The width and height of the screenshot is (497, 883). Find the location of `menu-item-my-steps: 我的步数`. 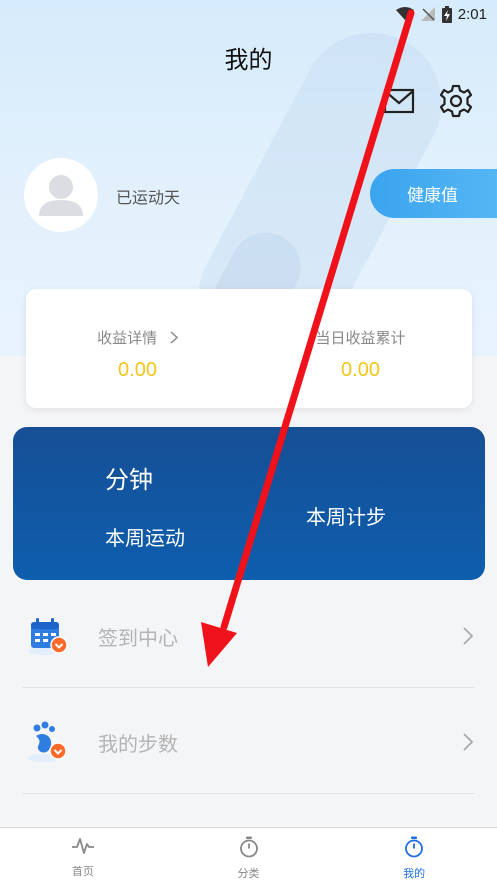

menu-item-my-steps: 我的步数 is located at coordinates (248, 742).